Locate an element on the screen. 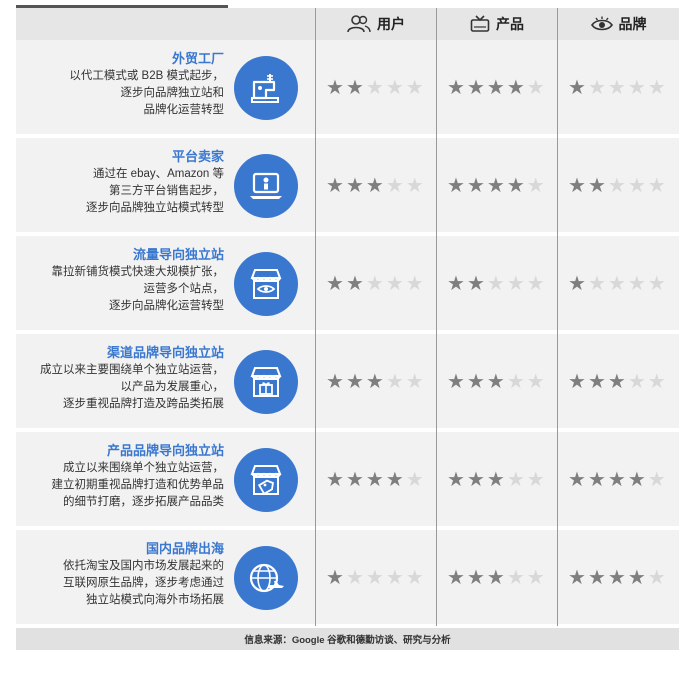 The width and height of the screenshot is (695, 678). row-text: 第三方平台销售起步， is located at coordinates (166, 191).